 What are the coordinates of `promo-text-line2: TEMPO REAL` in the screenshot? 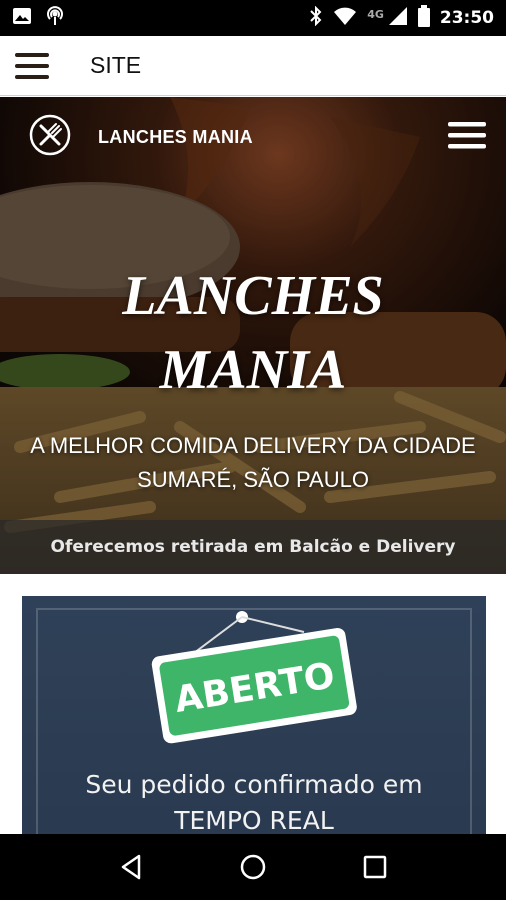 It's located at (254, 820).